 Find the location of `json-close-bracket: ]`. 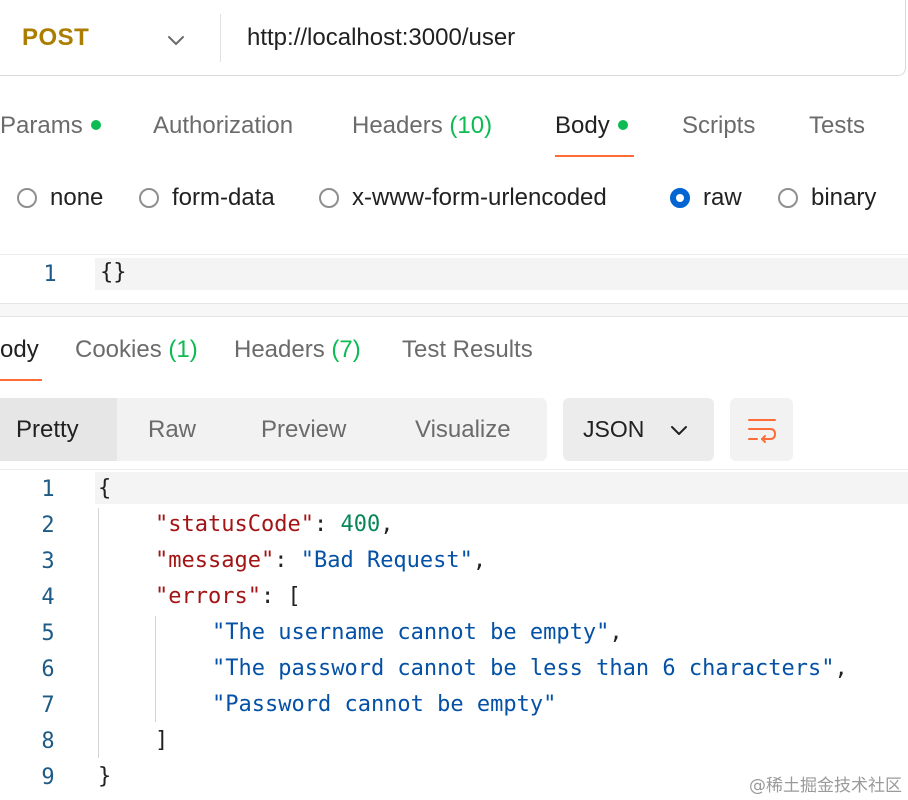

json-close-bracket: ] is located at coordinates (162, 740).